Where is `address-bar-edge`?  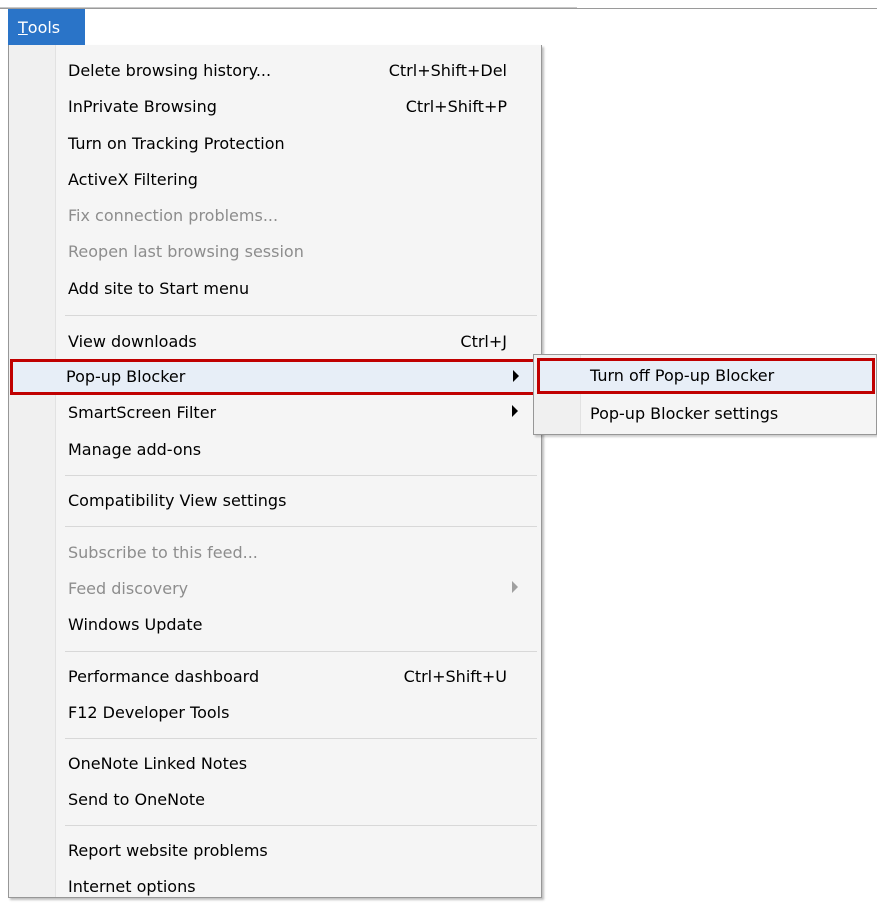
address-bar-edge is located at coordinates (288, 4).